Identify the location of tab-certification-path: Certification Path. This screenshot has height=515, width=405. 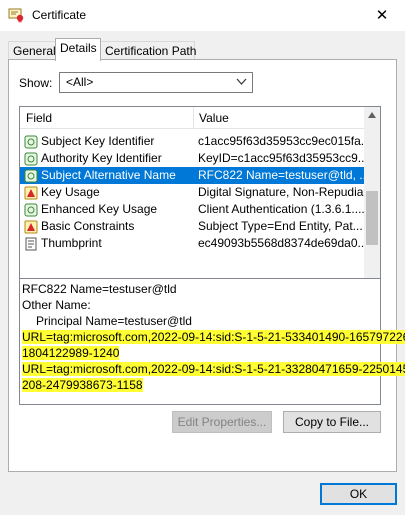
(148, 50).